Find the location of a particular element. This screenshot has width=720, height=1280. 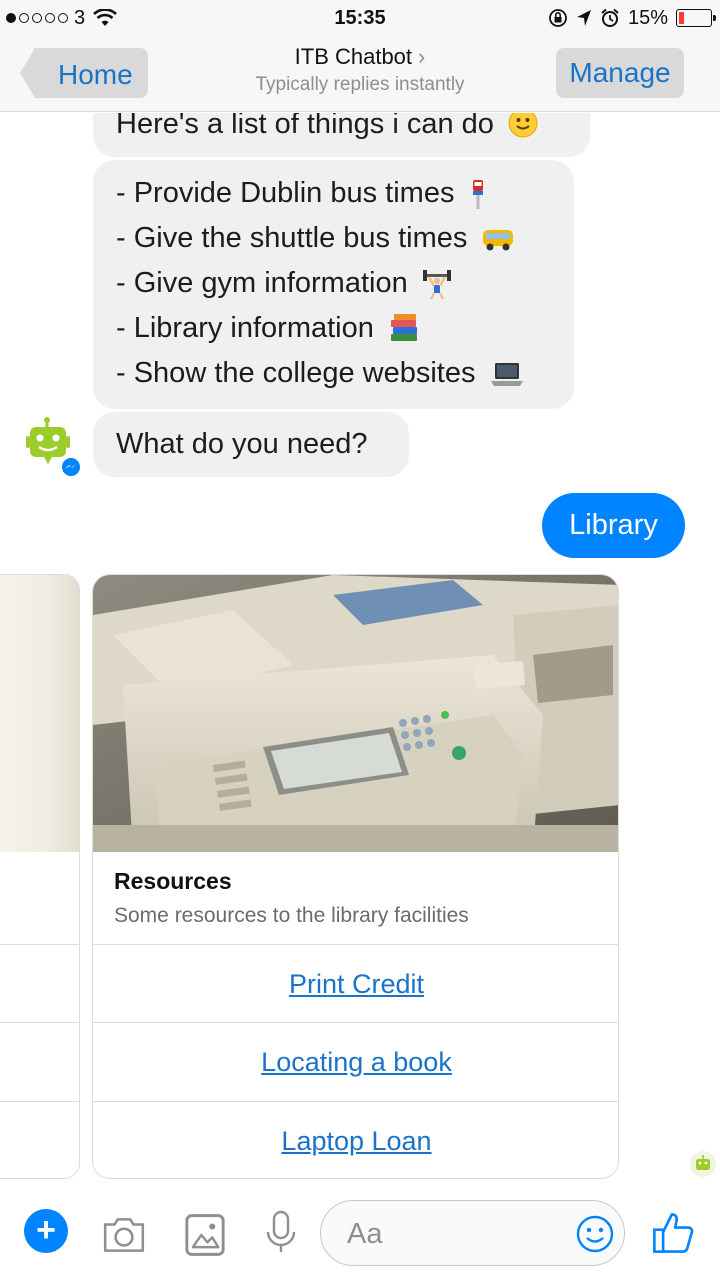

alarm-icon is located at coordinates (610, 17).